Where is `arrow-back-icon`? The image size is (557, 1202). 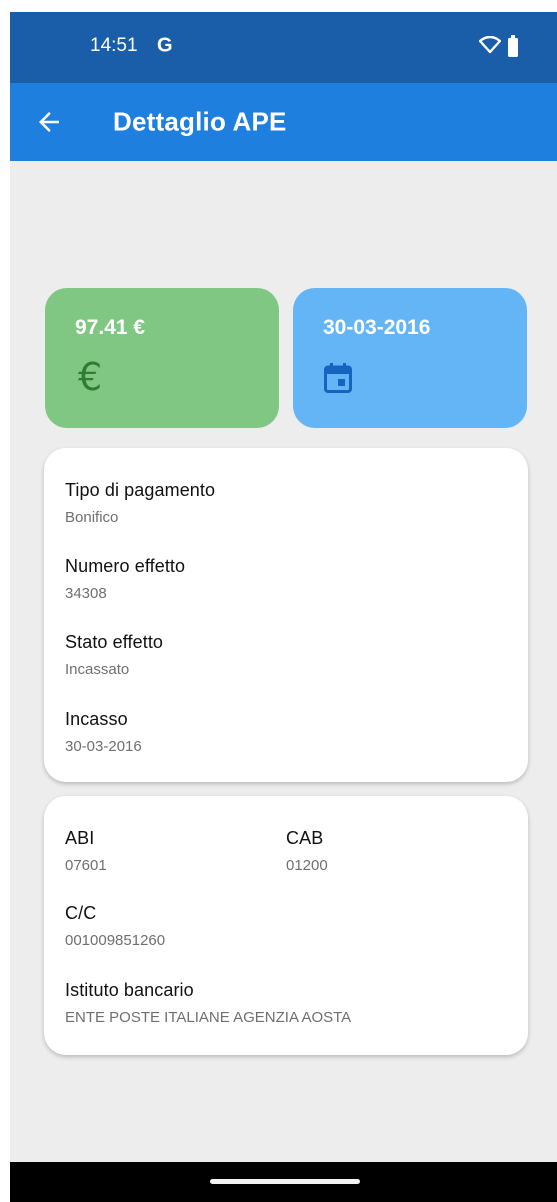
arrow-back-icon is located at coordinates (49, 122).